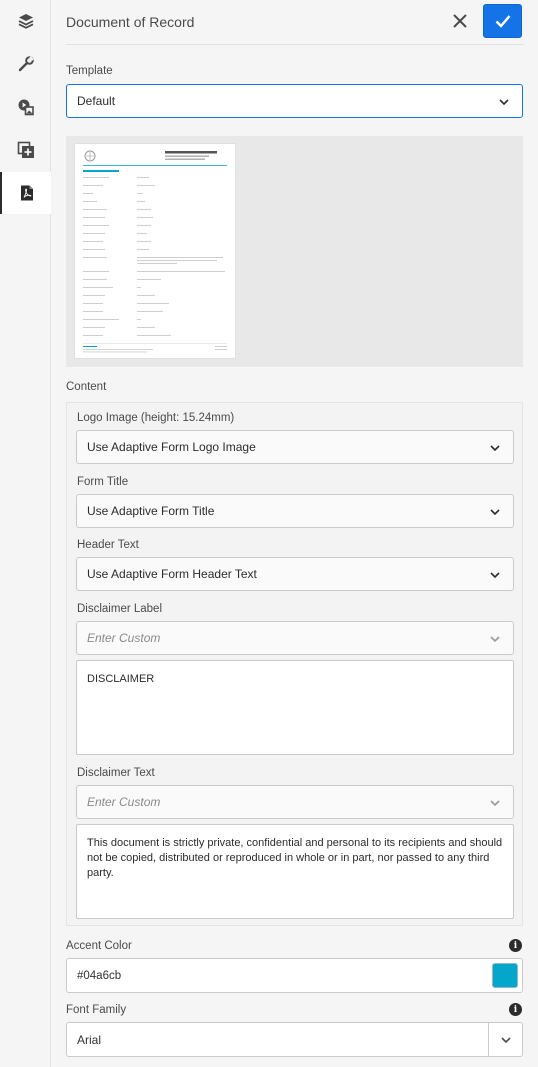  I want to click on header-text-value: Use Adaptive Form Header Text, so click(172, 574).